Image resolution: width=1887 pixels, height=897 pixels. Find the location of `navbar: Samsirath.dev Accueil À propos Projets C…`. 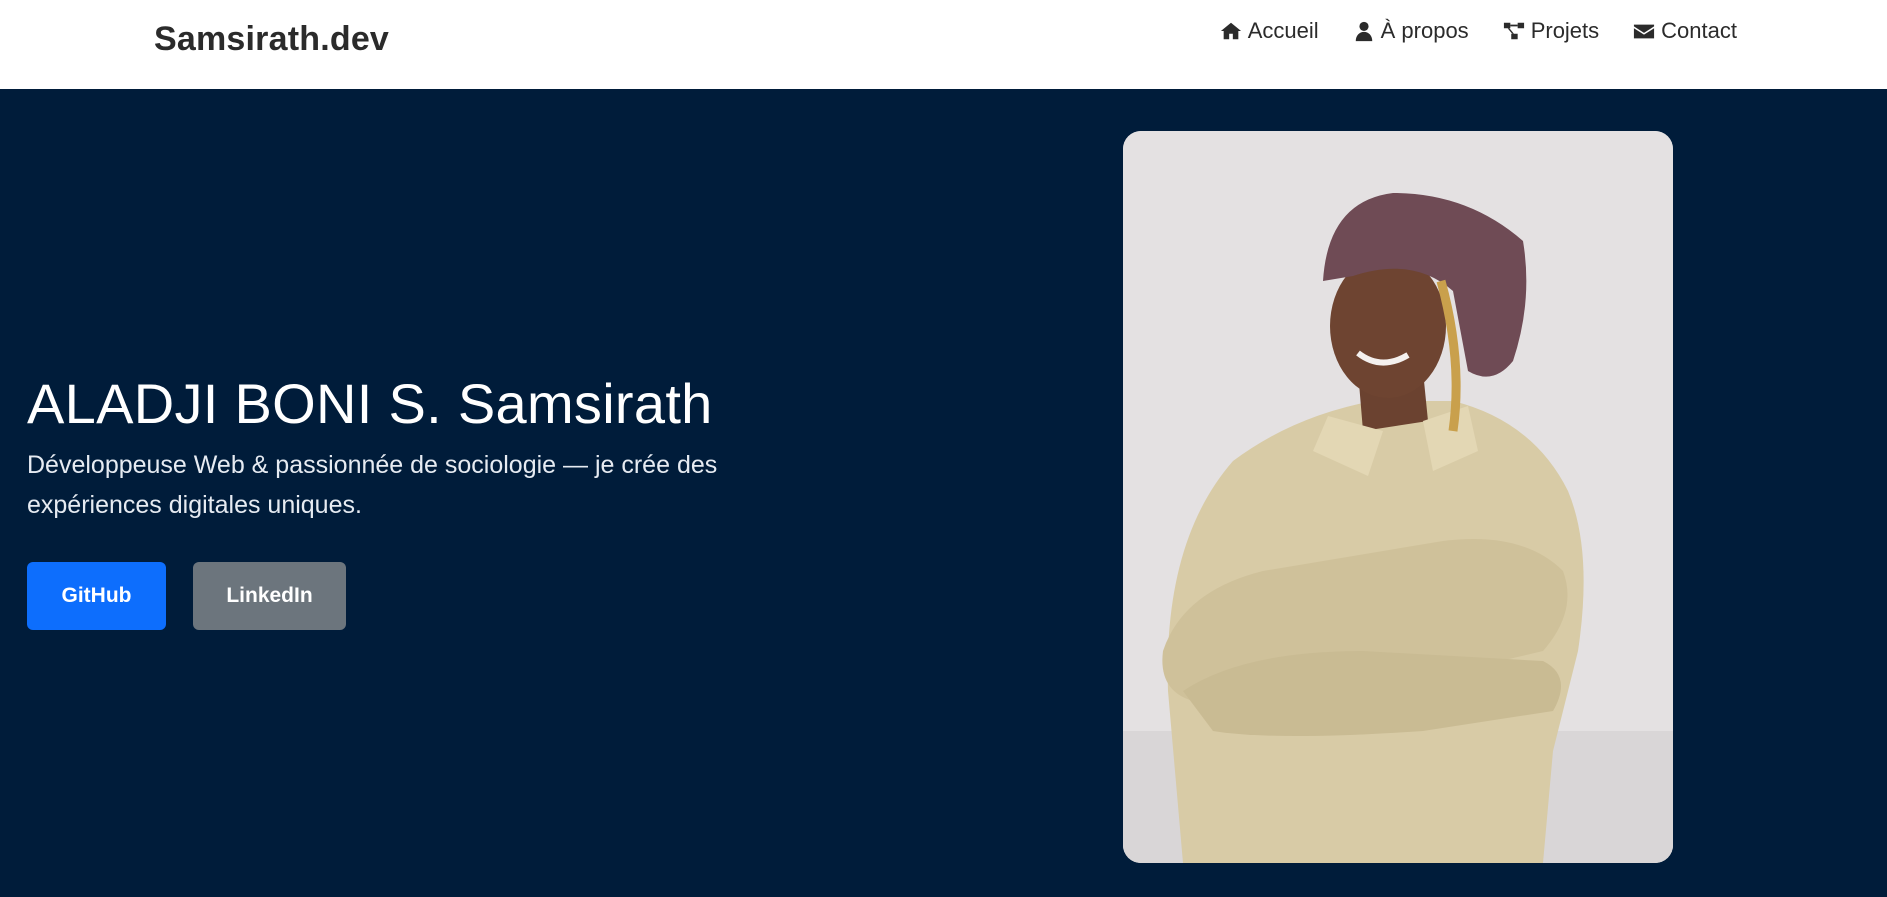

navbar: Samsirath.dev Accueil À propos Projets C… is located at coordinates (943, 44).